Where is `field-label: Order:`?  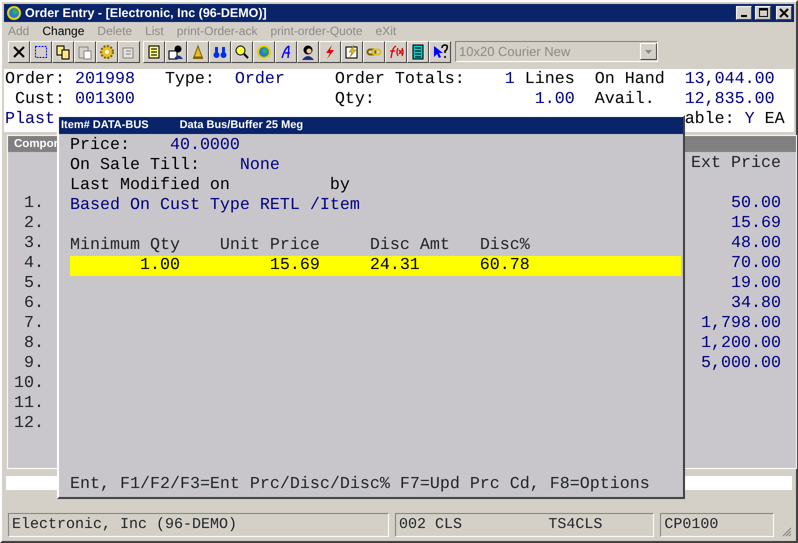
field-label: Order: is located at coordinates (35, 80).